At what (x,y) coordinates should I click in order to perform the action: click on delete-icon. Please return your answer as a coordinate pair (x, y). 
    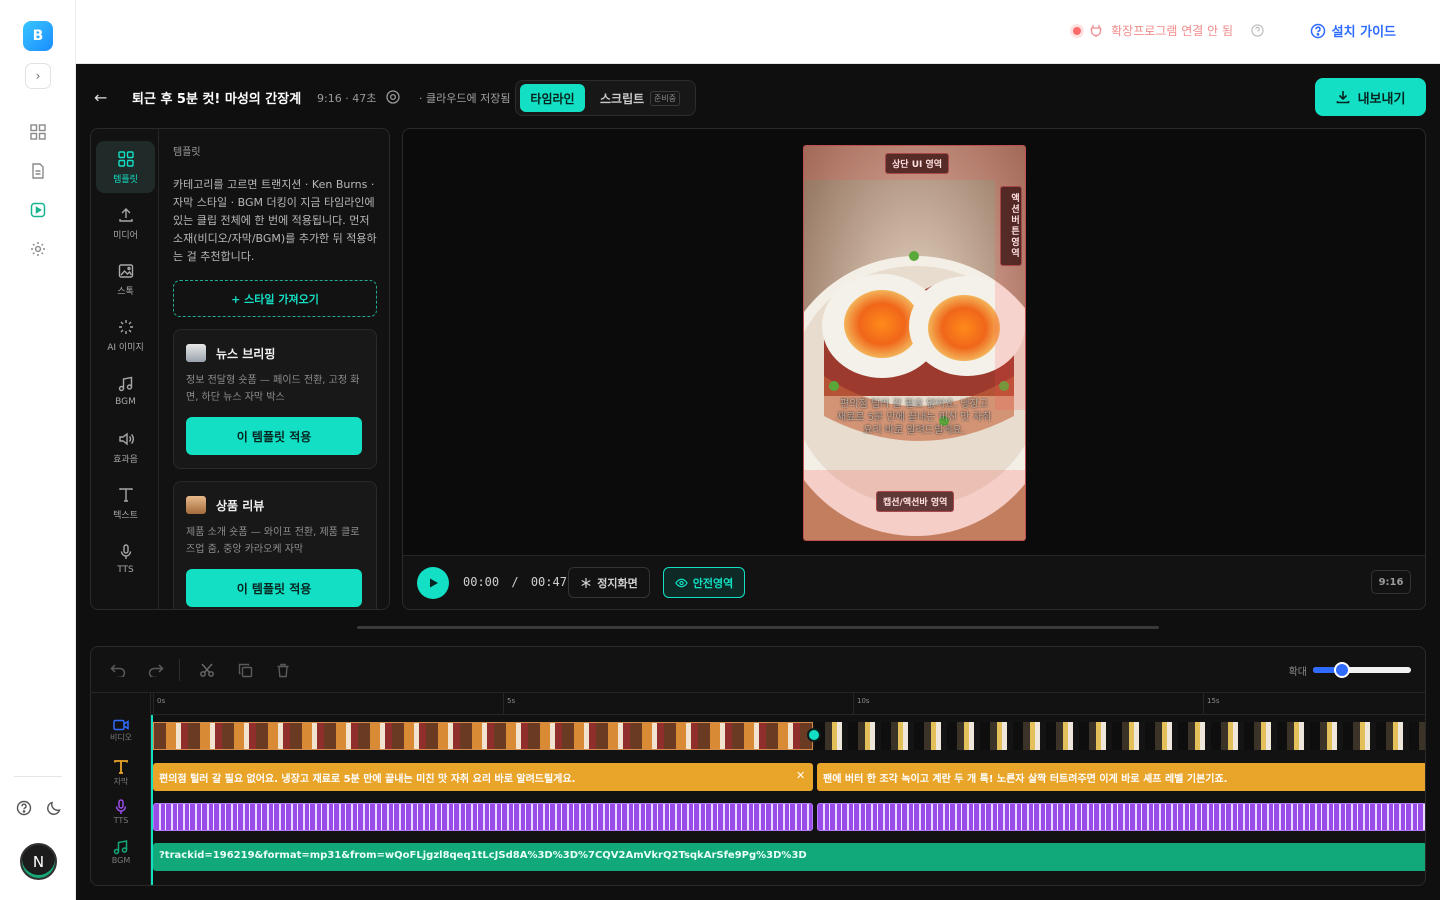
    Looking at the image, I should click on (283, 670).